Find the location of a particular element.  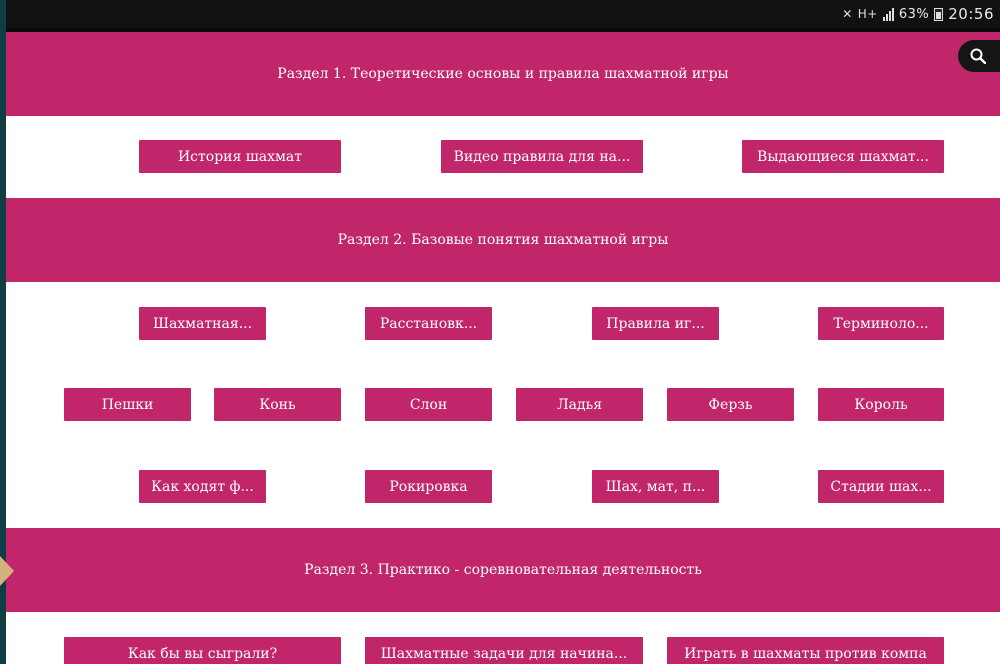

button-how-would-you-play: Как бы вы сыграли? is located at coordinates (202, 650).